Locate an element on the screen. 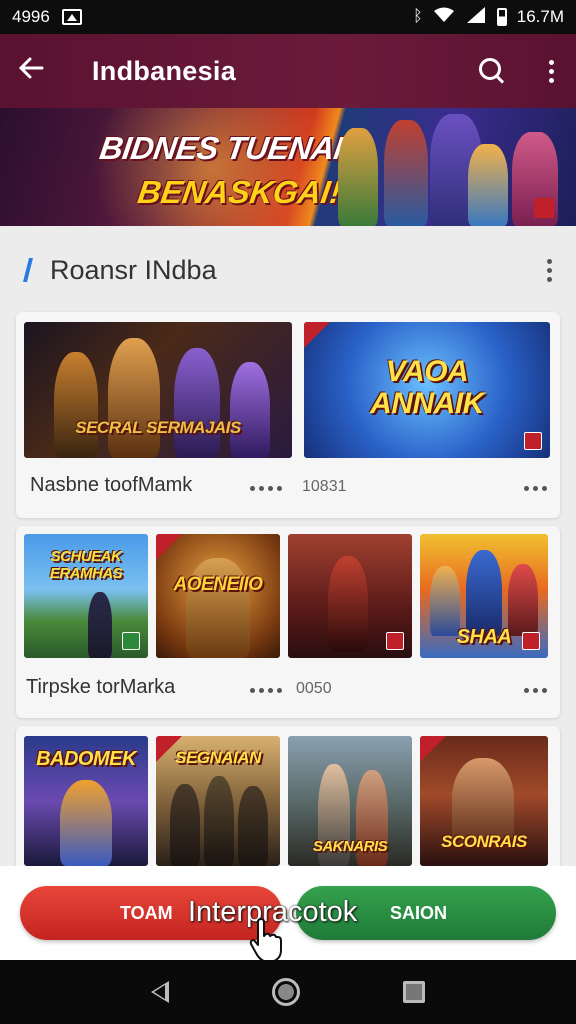 Image resolution: width=576 pixels, height=1024 pixels. system-nav-bar is located at coordinates (288, 992).